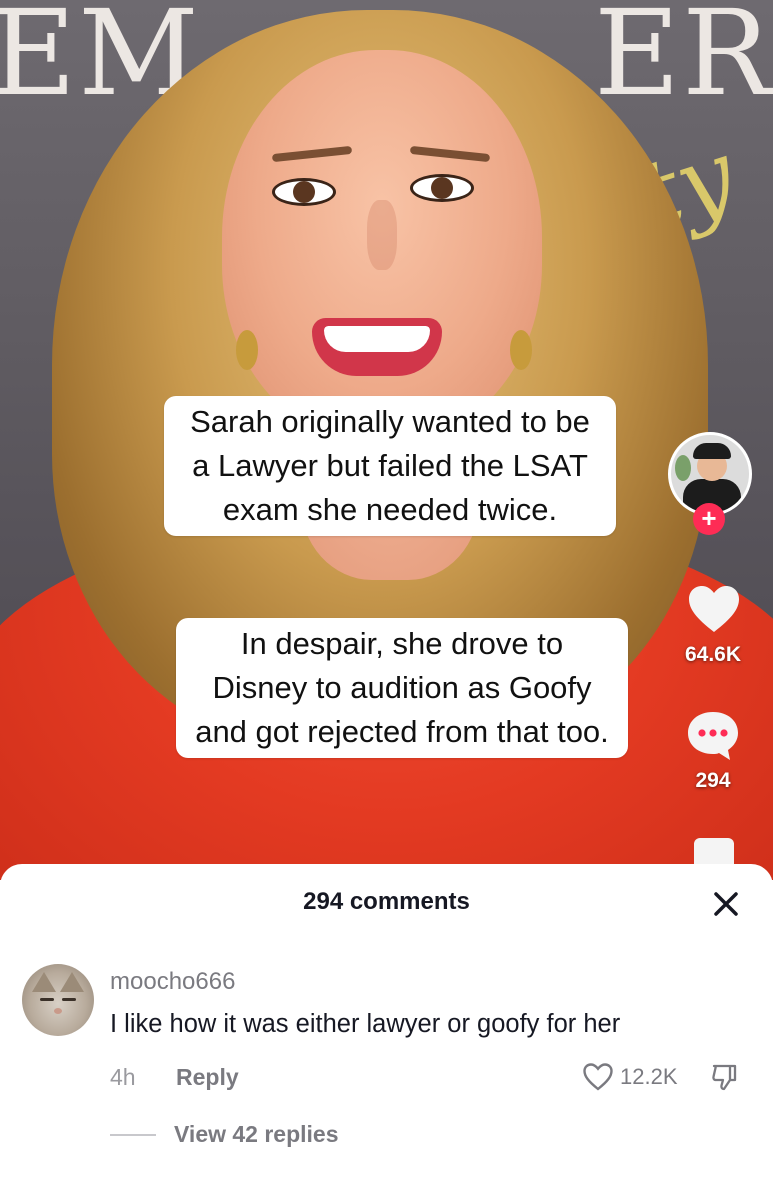 The width and height of the screenshot is (773, 1200). What do you see at coordinates (713, 780) in the screenshot?
I see `comment-count: 294` at bounding box center [713, 780].